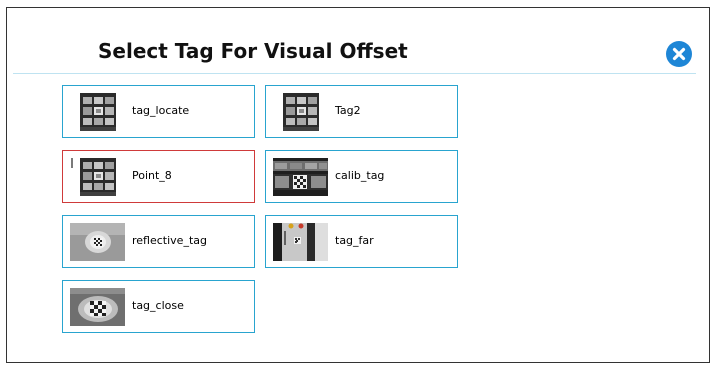  Describe the element at coordinates (161, 110) in the screenshot. I see `tag-label: tag_locate` at that location.